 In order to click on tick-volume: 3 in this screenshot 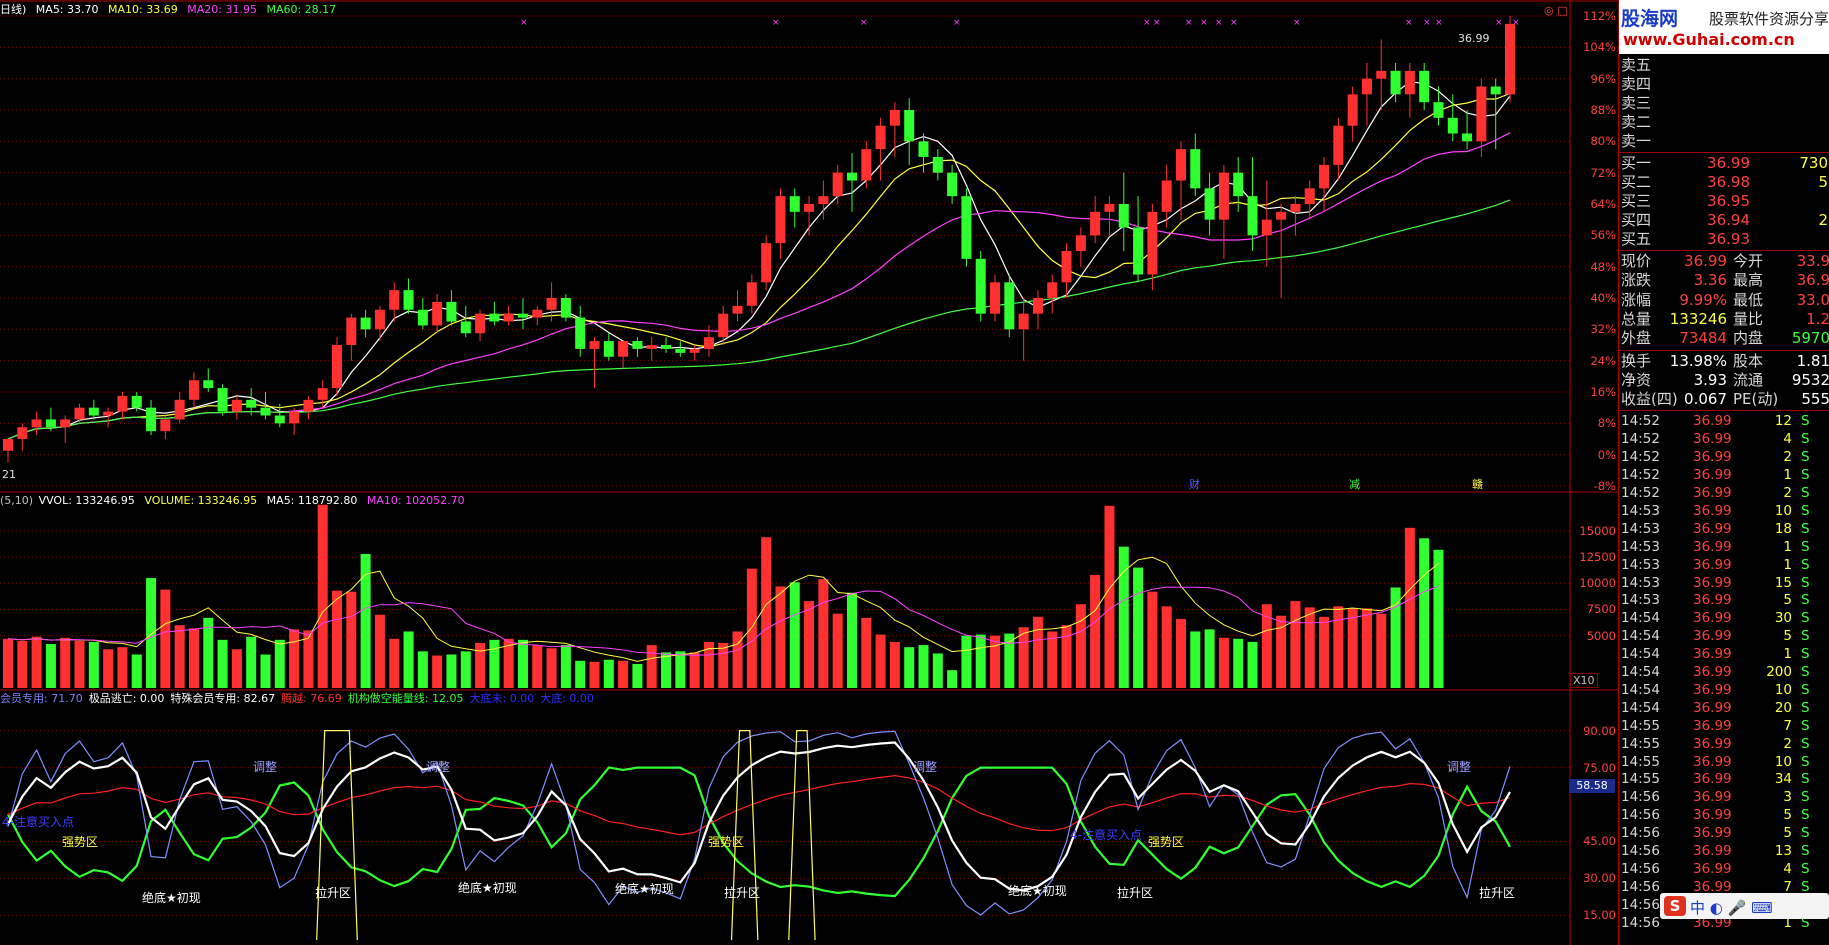, I will do `click(1787, 797)`.